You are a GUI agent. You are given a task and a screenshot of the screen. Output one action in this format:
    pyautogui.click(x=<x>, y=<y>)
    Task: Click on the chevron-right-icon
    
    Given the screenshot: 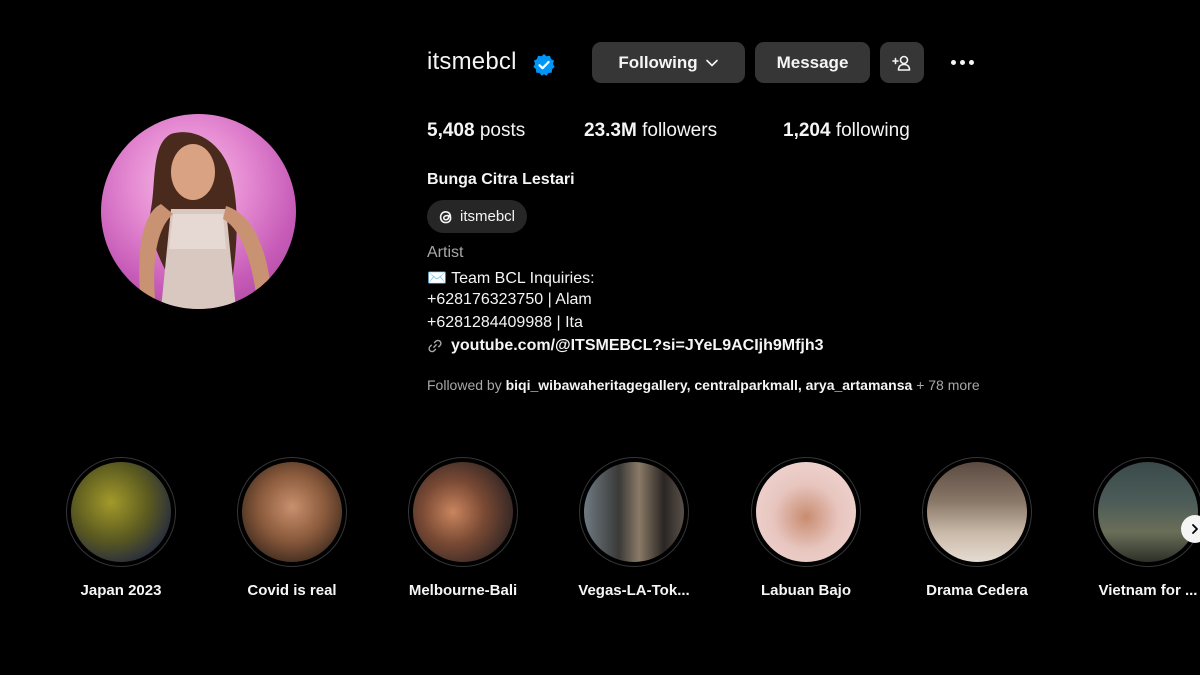 What is the action you would take?
    pyautogui.click(x=1195, y=529)
    